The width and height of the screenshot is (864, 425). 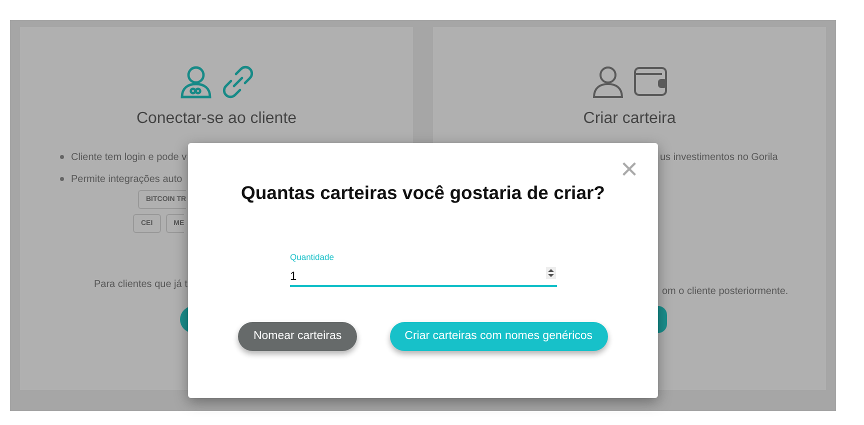 I want to click on close-button: ×, so click(x=629, y=170).